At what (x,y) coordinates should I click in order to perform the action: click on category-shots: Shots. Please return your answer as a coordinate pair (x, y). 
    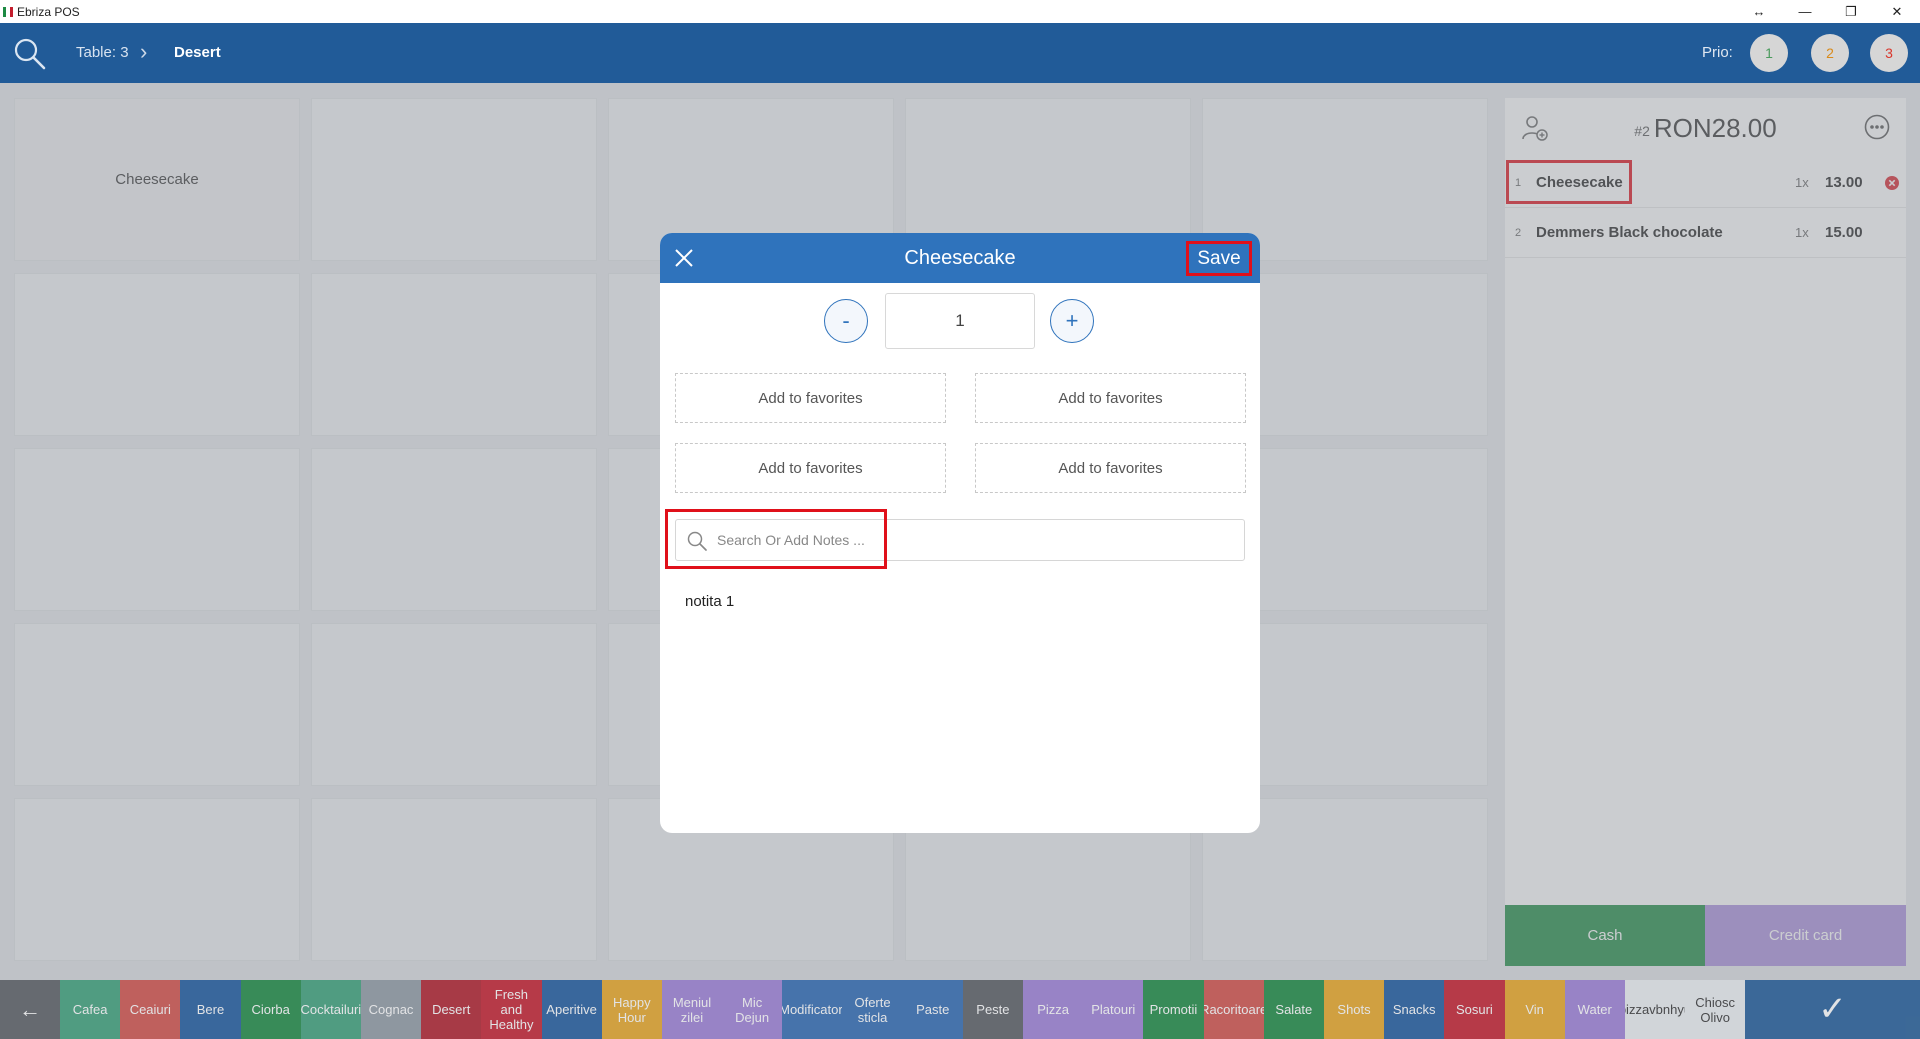
    Looking at the image, I should click on (1354, 1009).